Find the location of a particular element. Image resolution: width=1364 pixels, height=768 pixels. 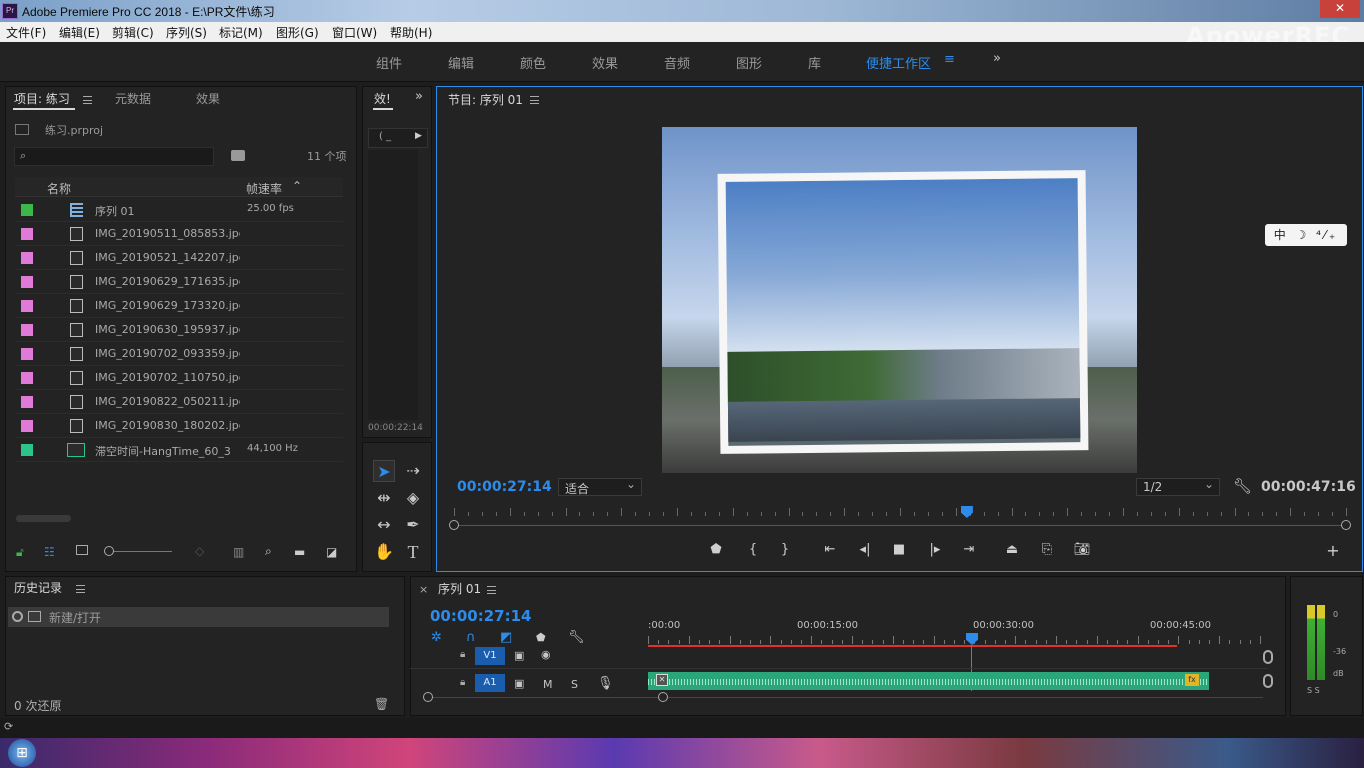

workspace-menu-icon: ≡ is located at coordinates (949, 59).